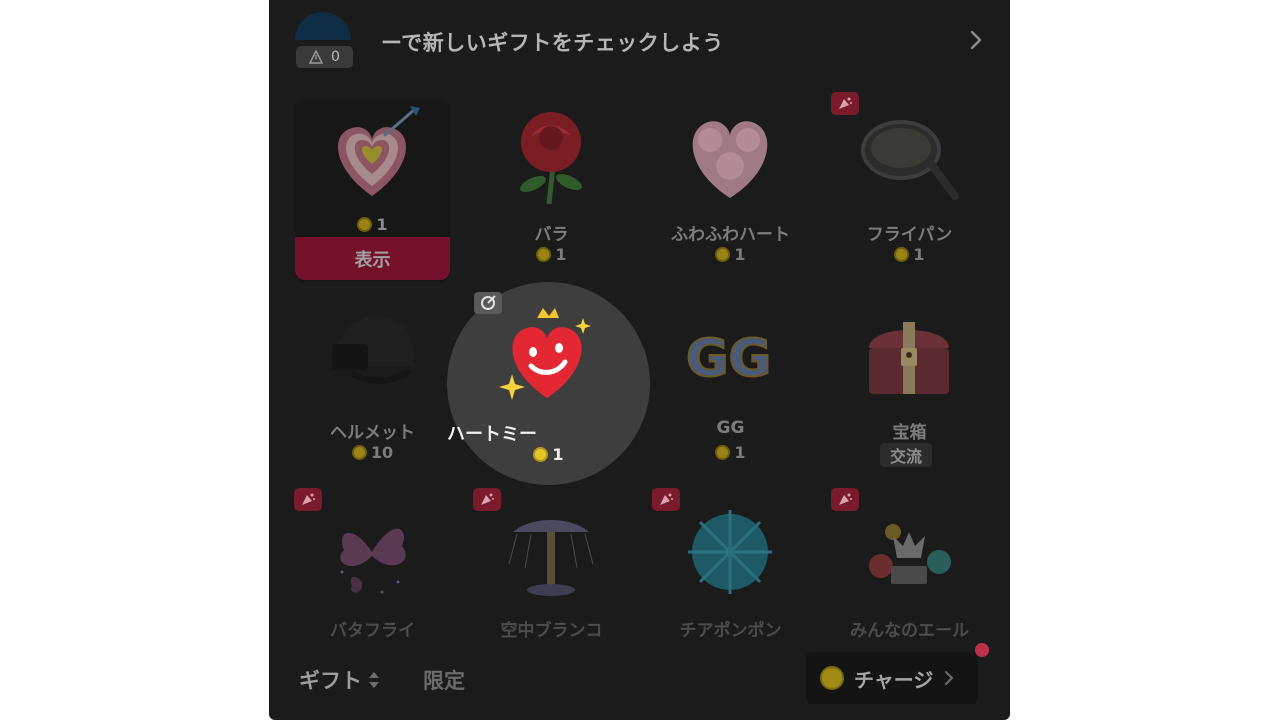 The height and width of the screenshot is (720, 1280). I want to click on gift-card-fluffy-heart: ふわふわハート 1, so click(730, 191).